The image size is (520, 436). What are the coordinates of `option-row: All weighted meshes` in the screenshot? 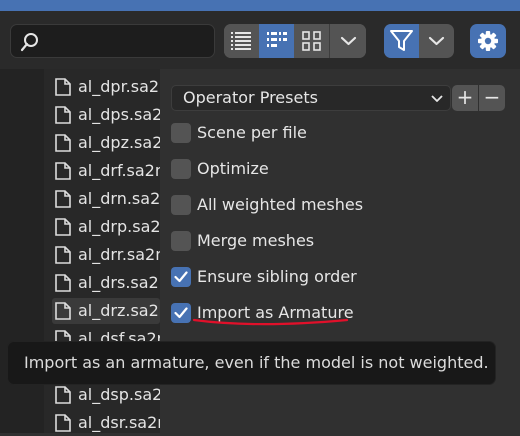 It's located at (321, 206).